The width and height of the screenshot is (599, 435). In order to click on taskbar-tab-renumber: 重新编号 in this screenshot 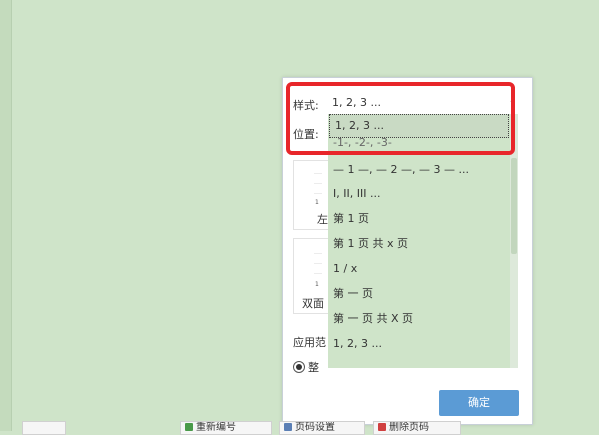, I will do `click(226, 428)`.